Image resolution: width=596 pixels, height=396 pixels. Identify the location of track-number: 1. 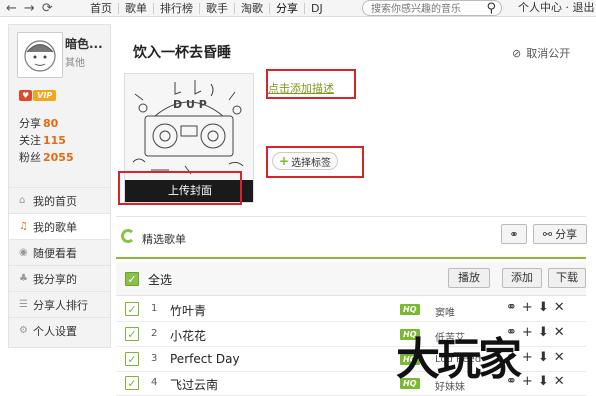
(154, 308).